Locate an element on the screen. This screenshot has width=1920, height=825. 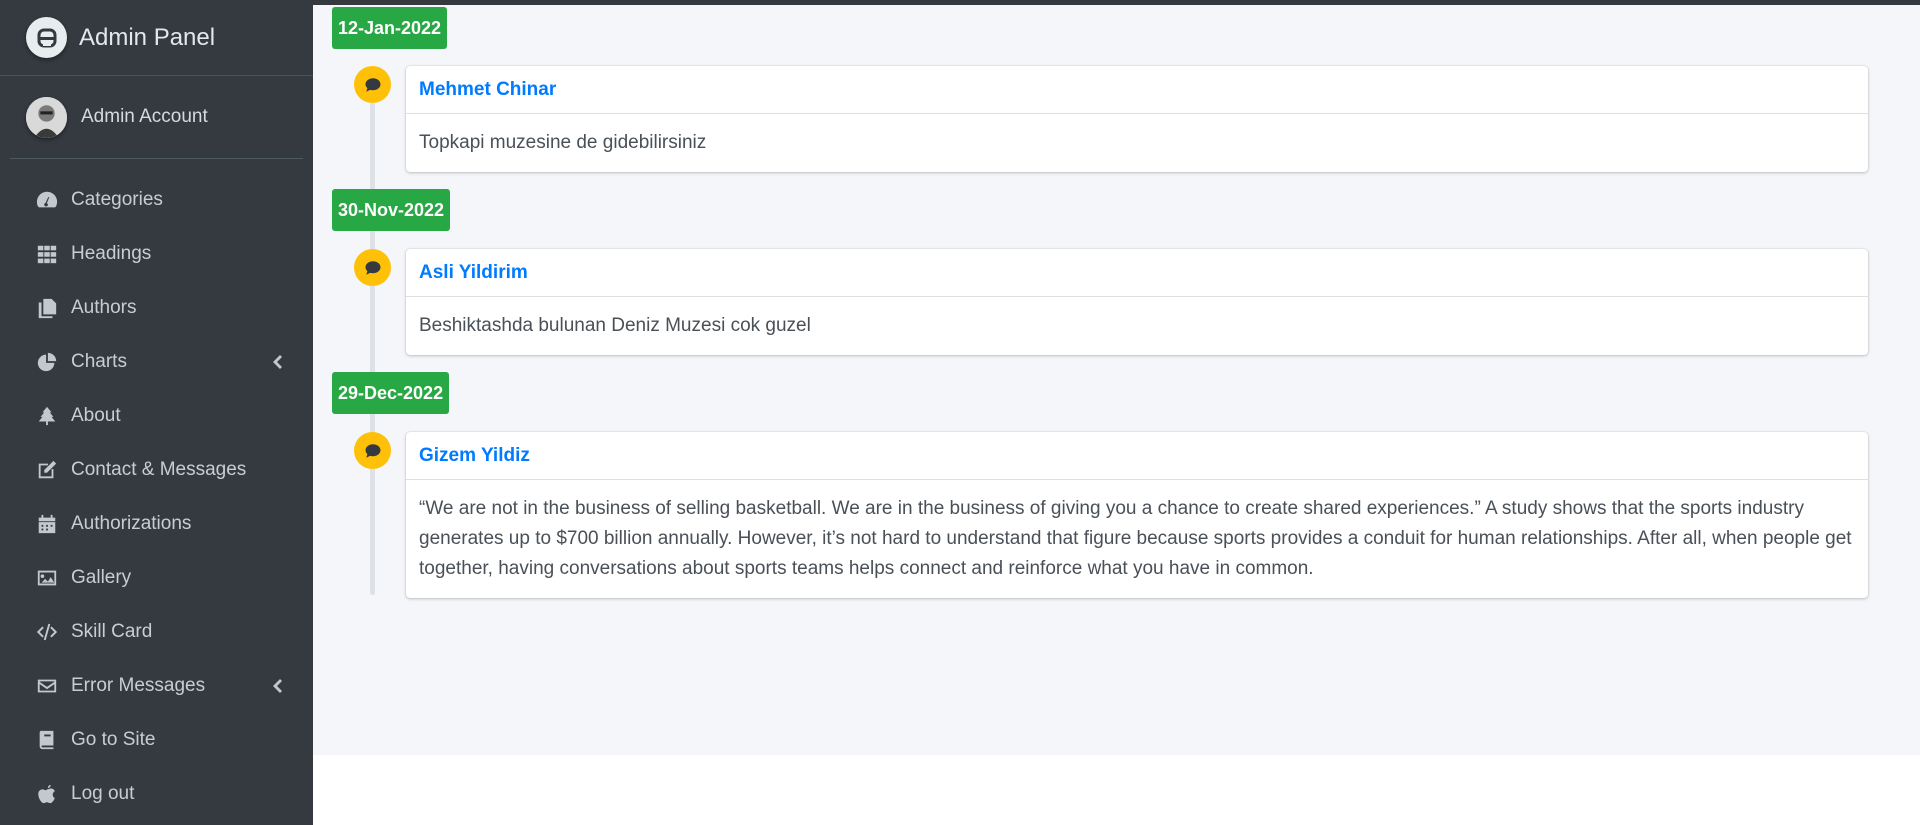
date-label: 29-Dec-2022 is located at coordinates (391, 393).